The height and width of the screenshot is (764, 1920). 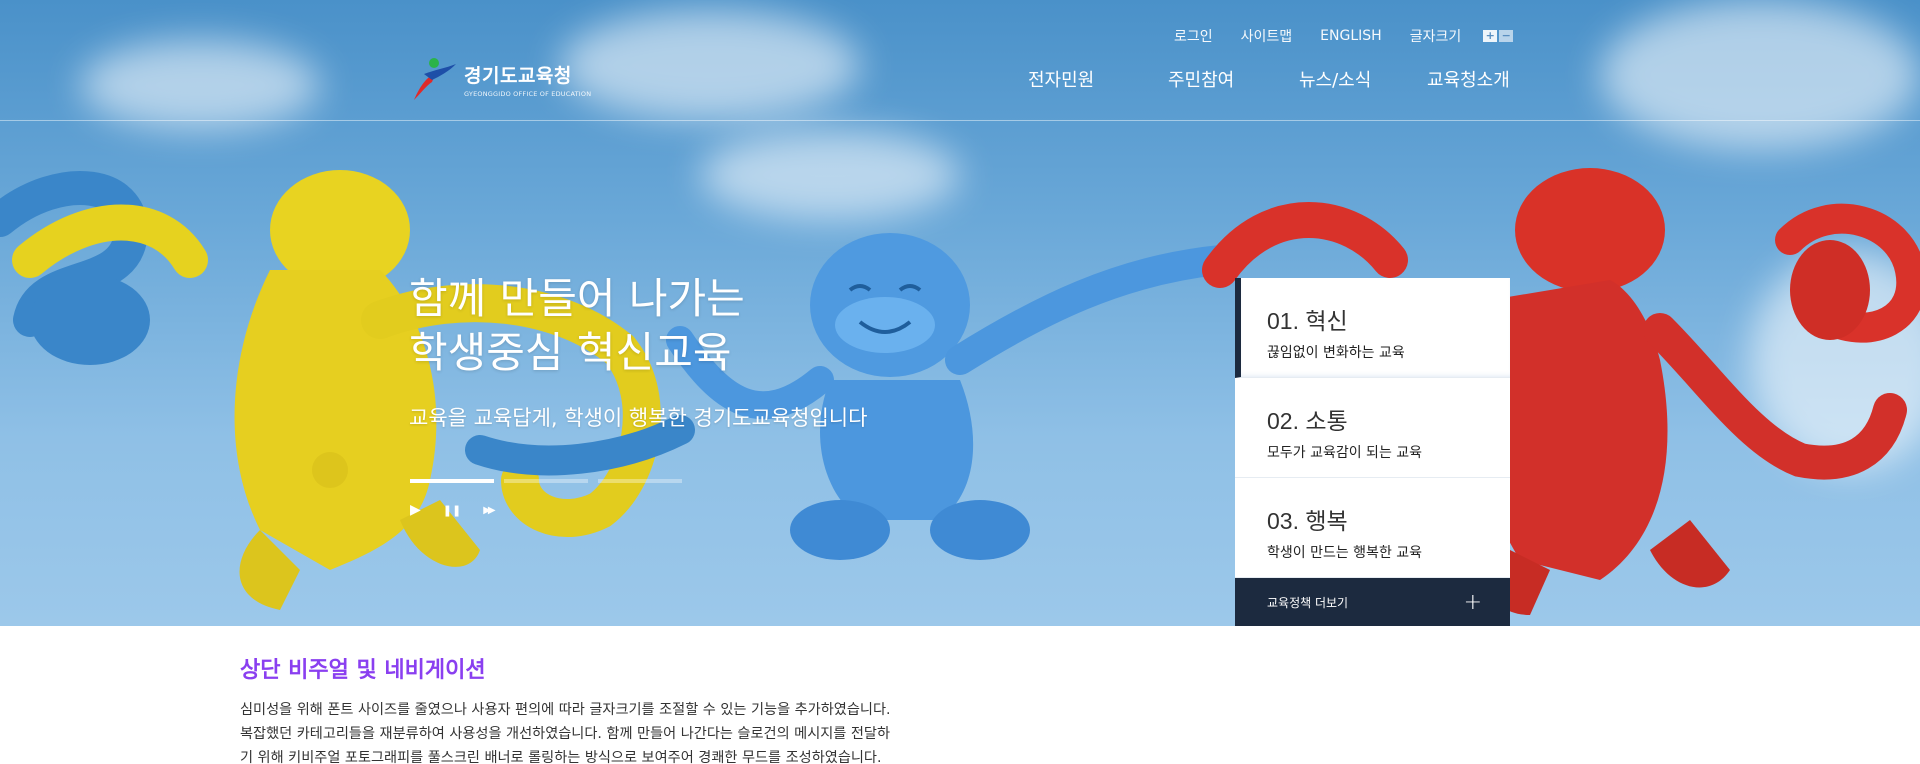 What do you see at coordinates (1472, 602) in the screenshot?
I see `plus-icon: +` at bounding box center [1472, 602].